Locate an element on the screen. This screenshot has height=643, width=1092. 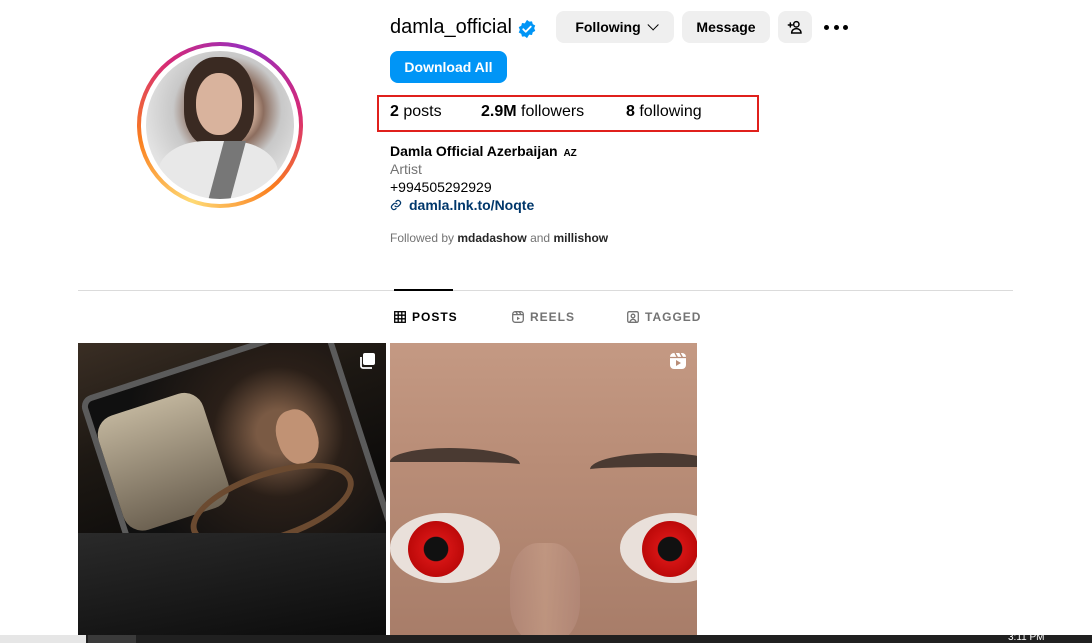
message-button: Message is located at coordinates (726, 27).